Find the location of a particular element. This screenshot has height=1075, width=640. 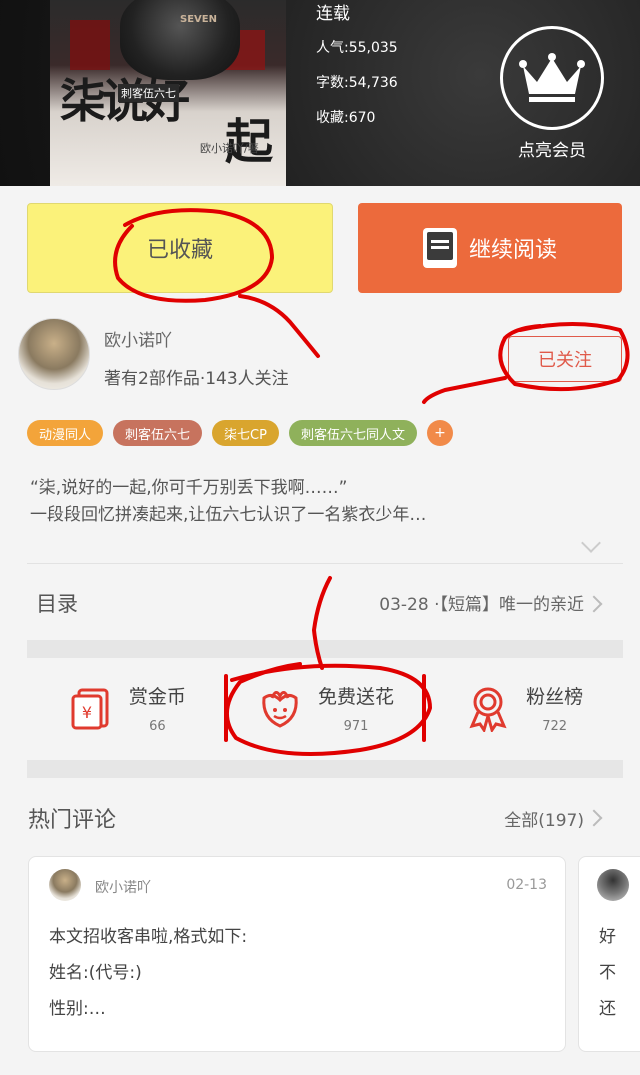

comment-line: 本文招收客串啦,格式如下: is located at coordinates (148, 937).